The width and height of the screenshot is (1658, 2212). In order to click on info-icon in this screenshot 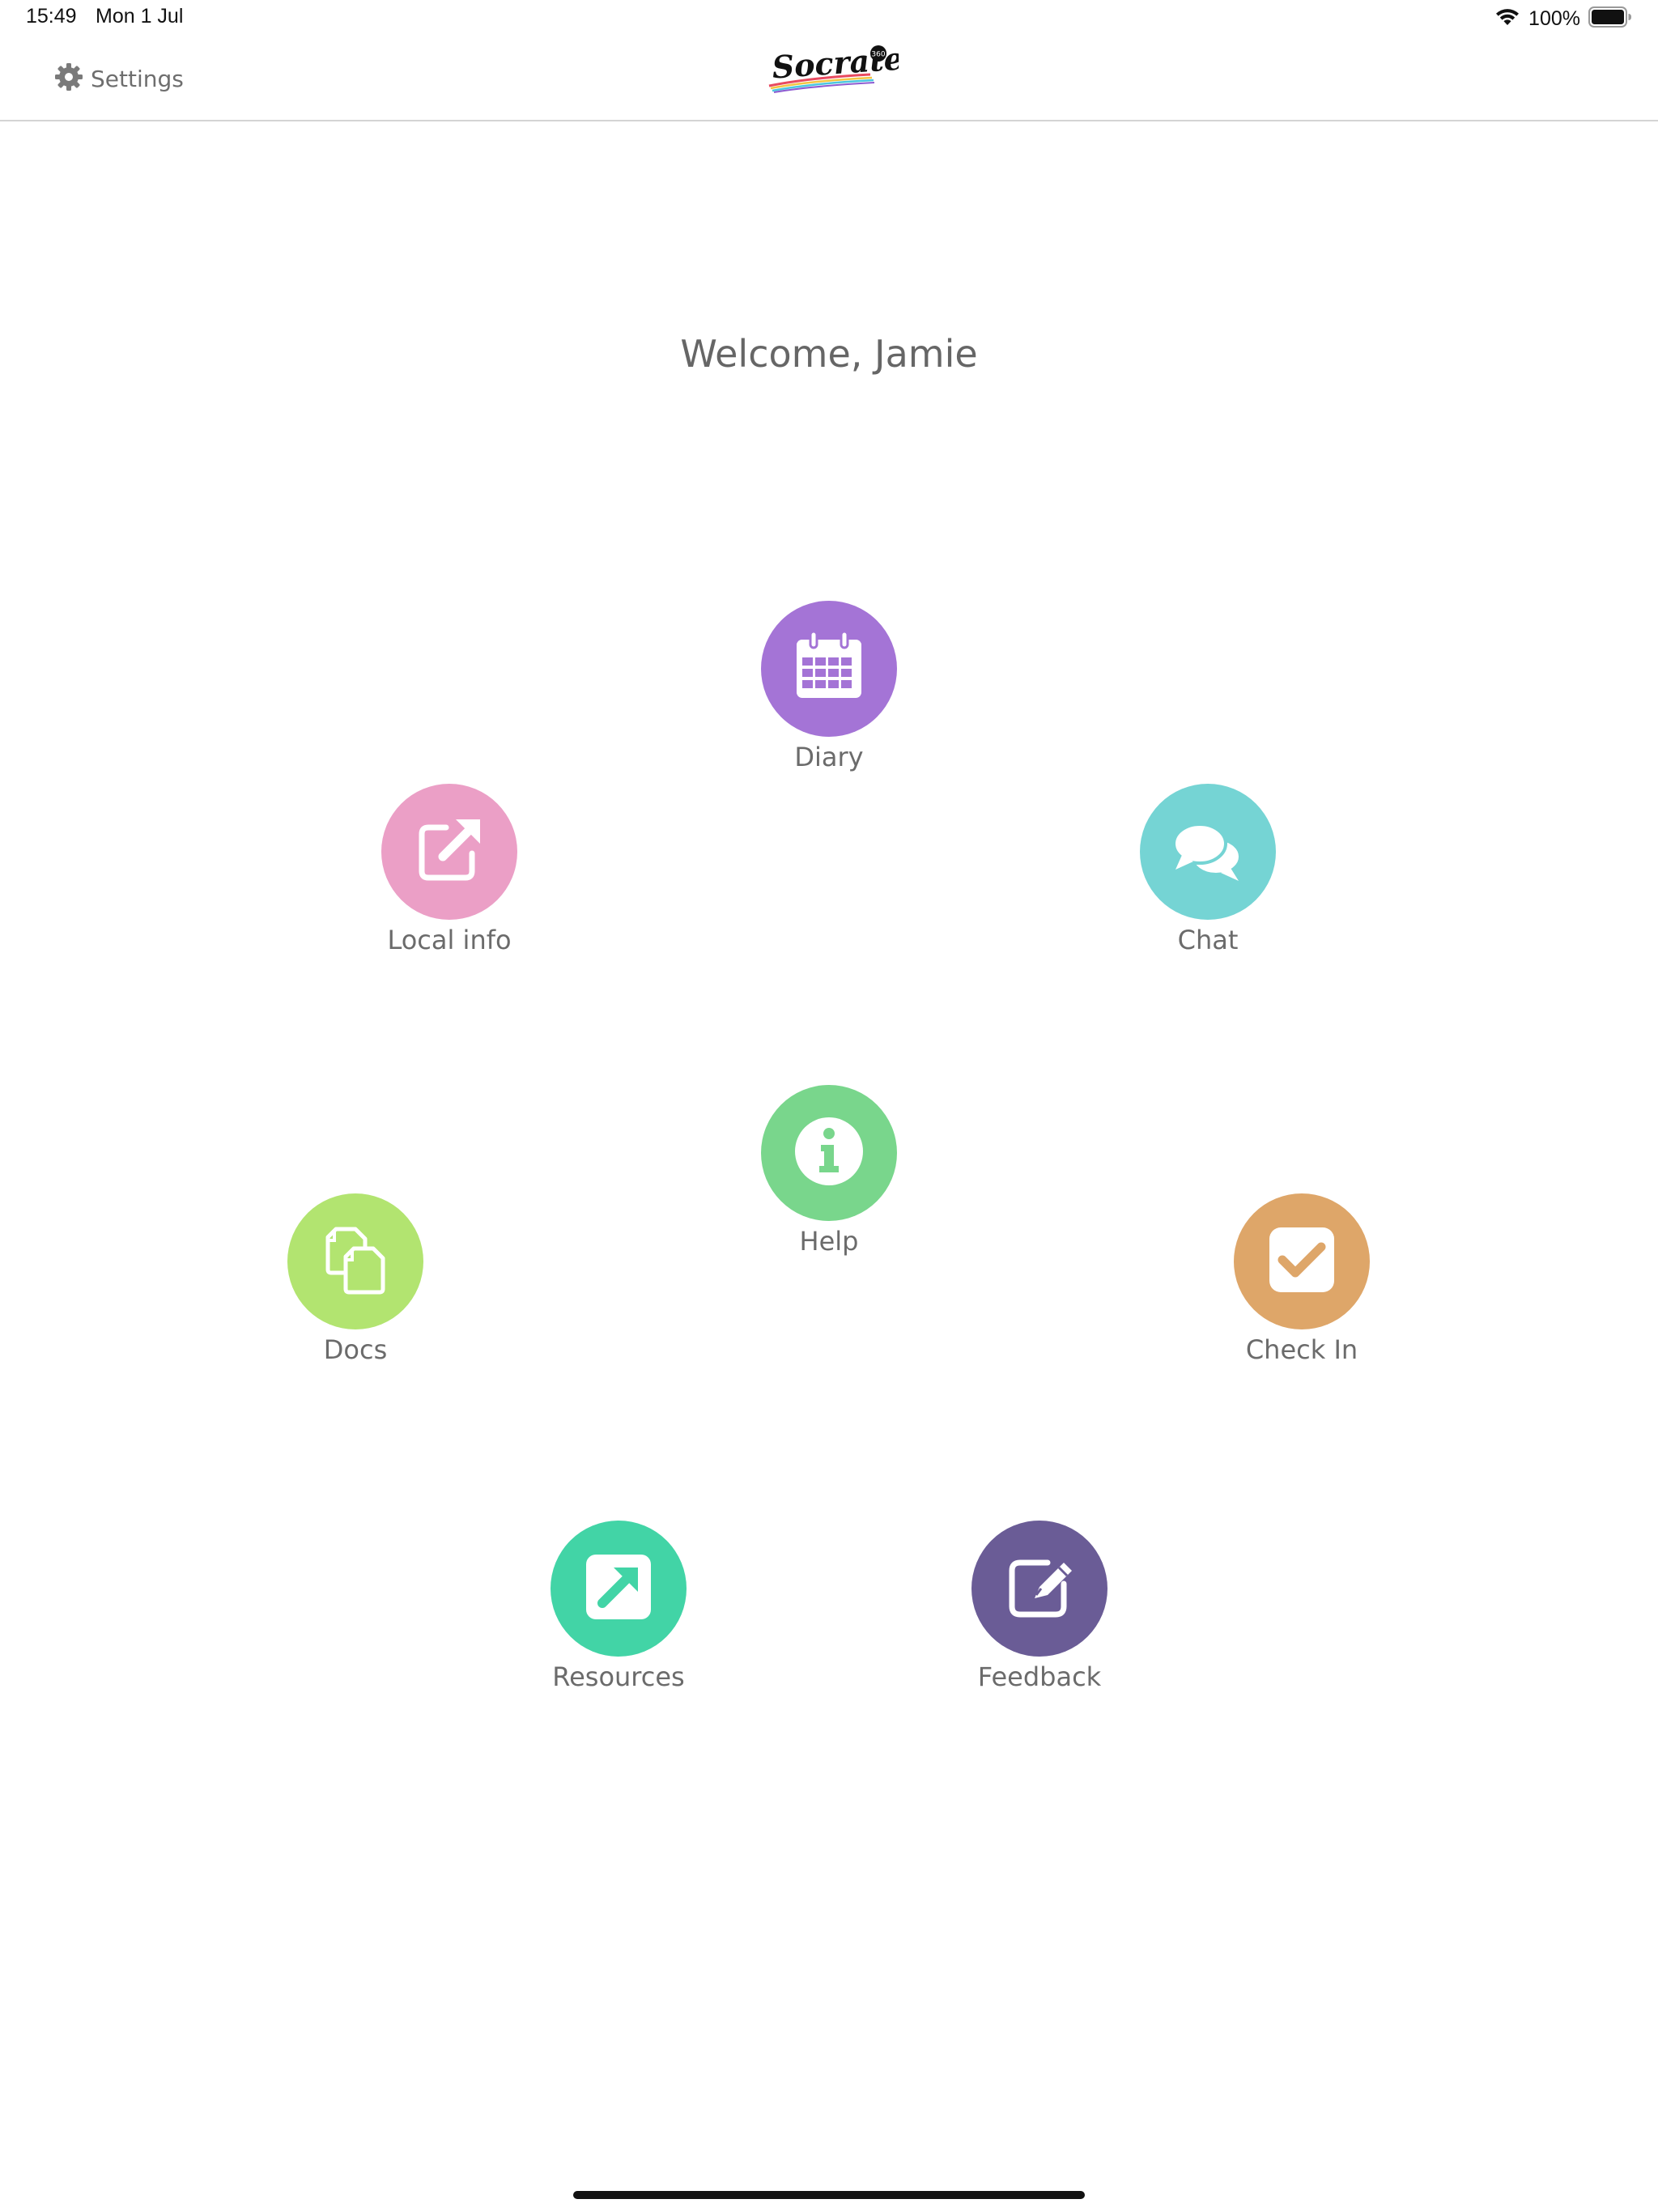, I will do `click(829, 1153)`.